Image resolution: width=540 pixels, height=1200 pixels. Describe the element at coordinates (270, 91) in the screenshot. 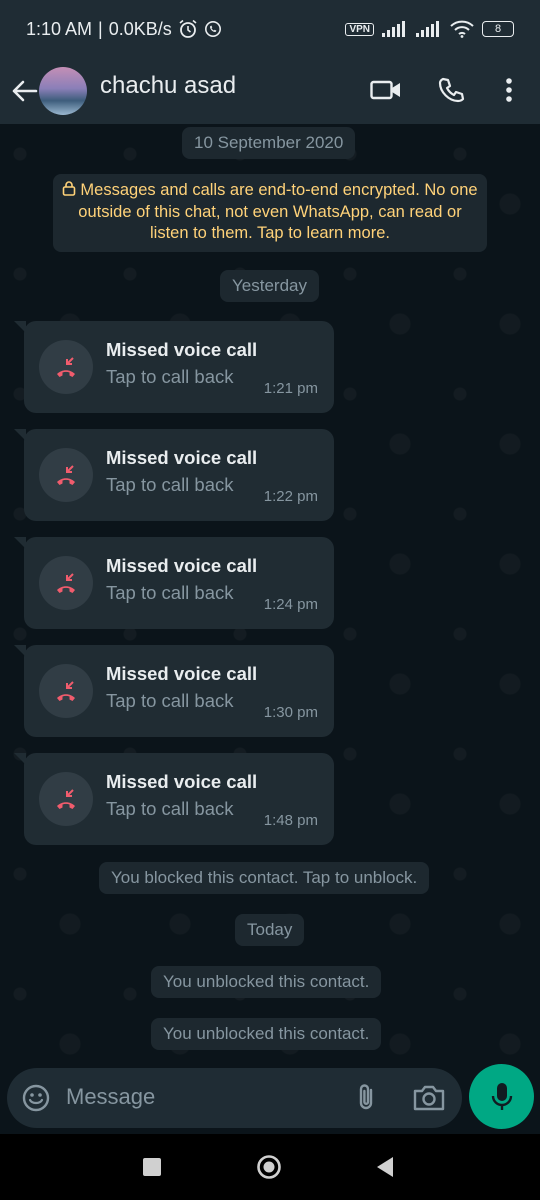

I see `chat-header: chachu asad` at that location.